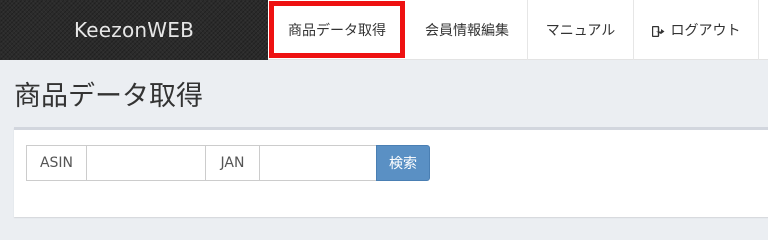 Image resolution: width=768 pixels, height=240 pixels. Describe the element at coordinates (705, 31) in the screenshot. I see `nav-item-label: ログアウト` at that location.